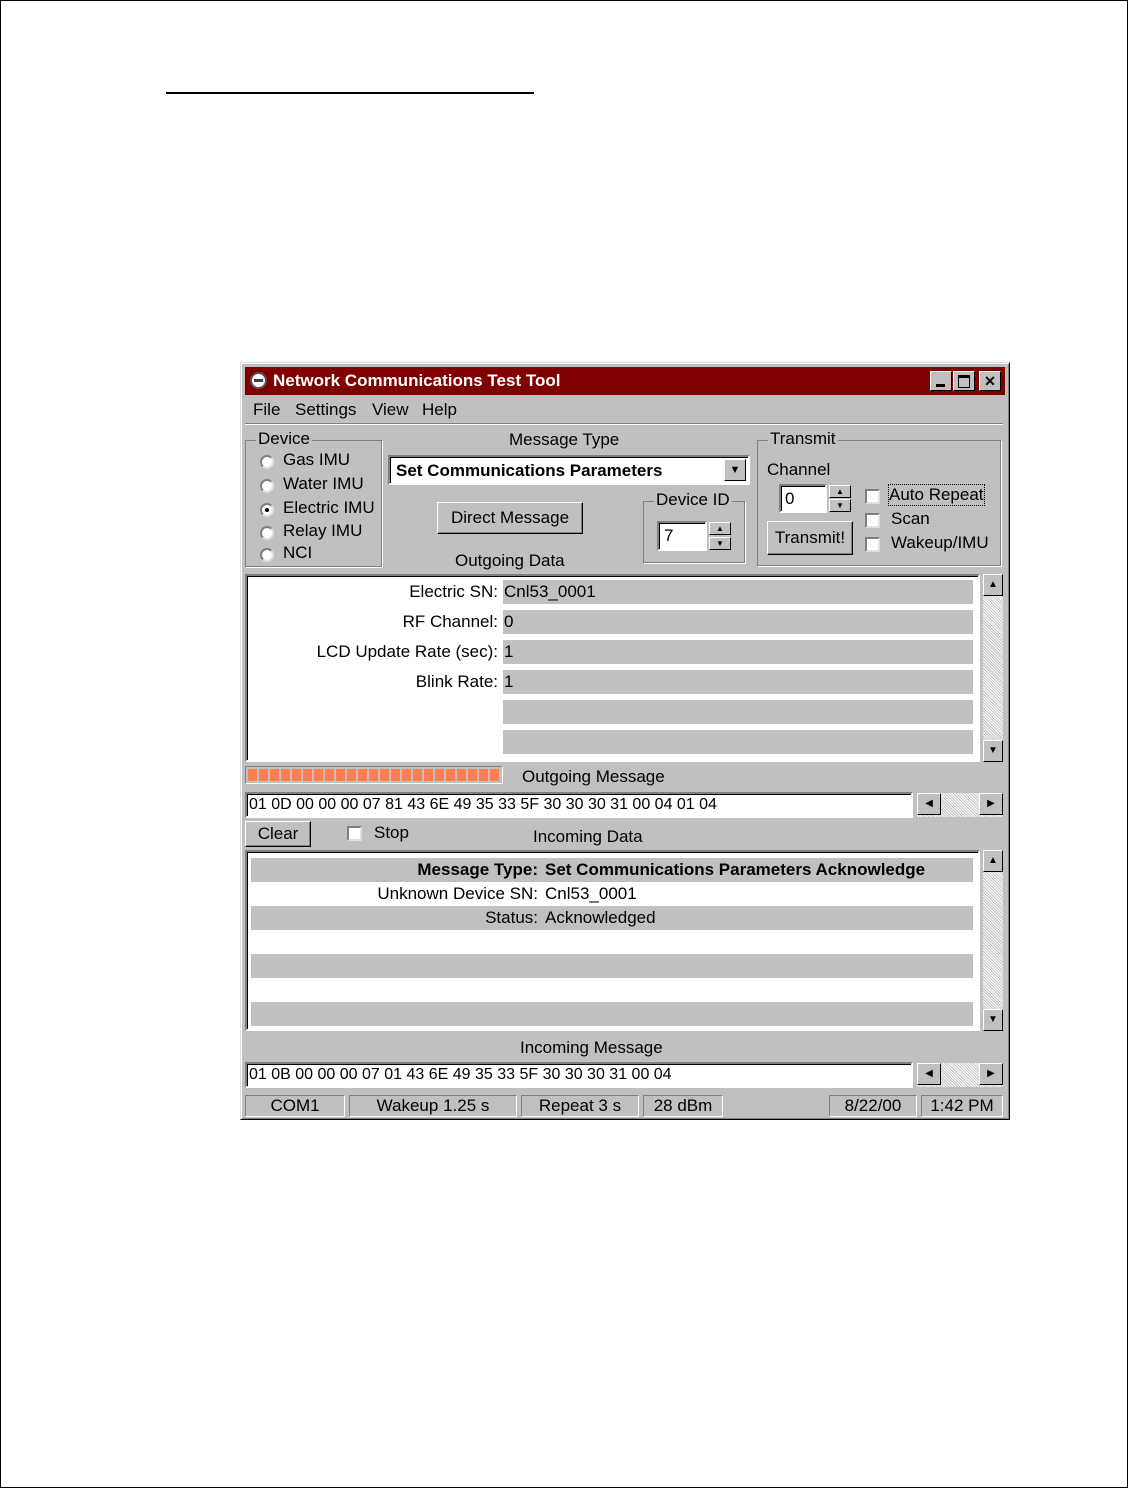  I want to click on radio-relay-imu-label: Relay IMU, so click(323, 530).